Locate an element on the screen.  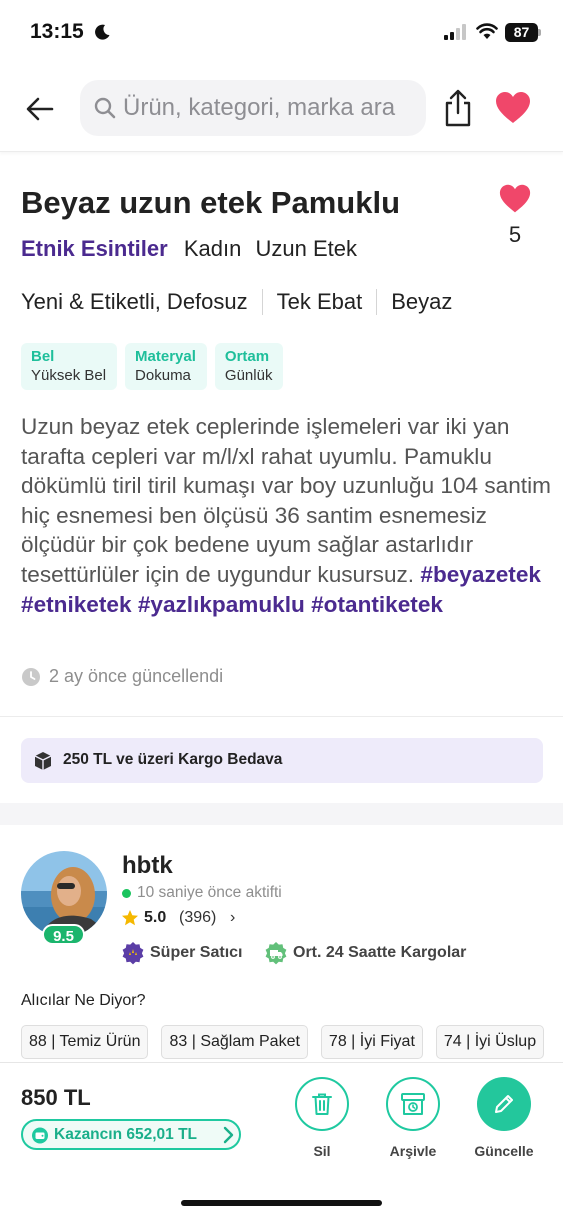
status-time: 13:15 is located at coordinates (57, 31).